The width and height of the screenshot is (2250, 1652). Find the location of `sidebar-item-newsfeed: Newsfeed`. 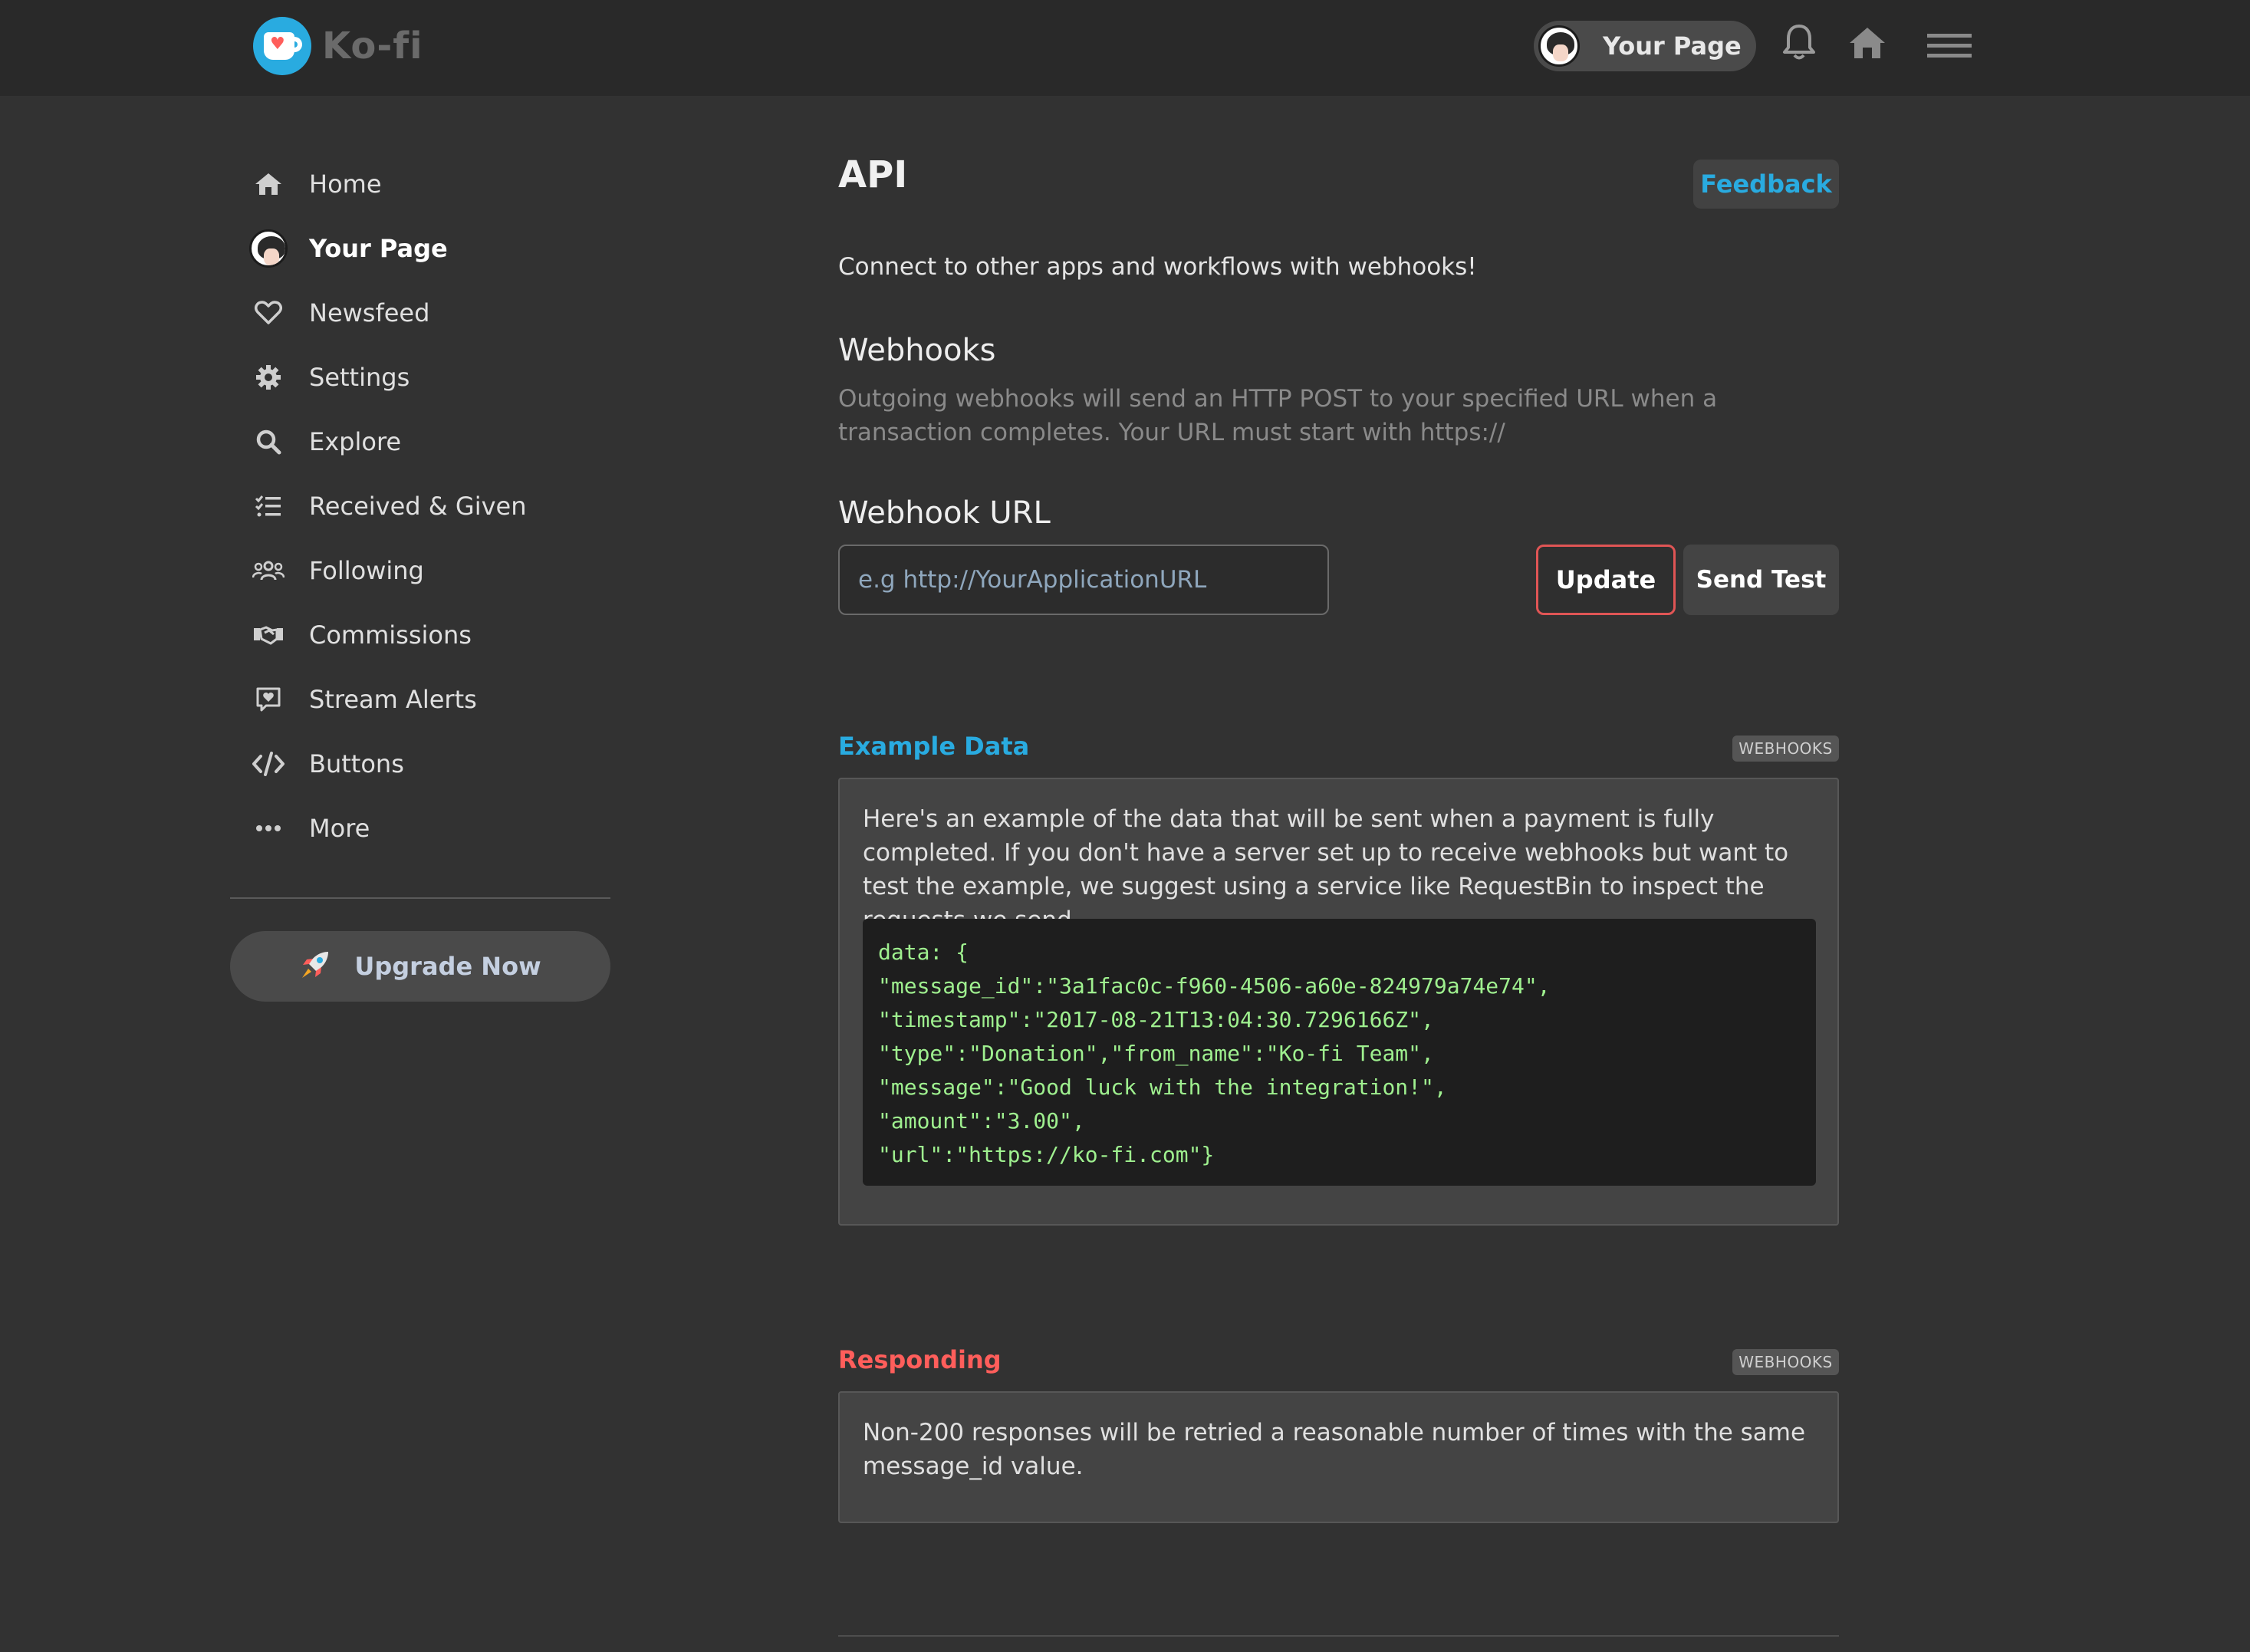

sidebar-item-newsfeed: Newsfeed is located at coordinates (420, 313).